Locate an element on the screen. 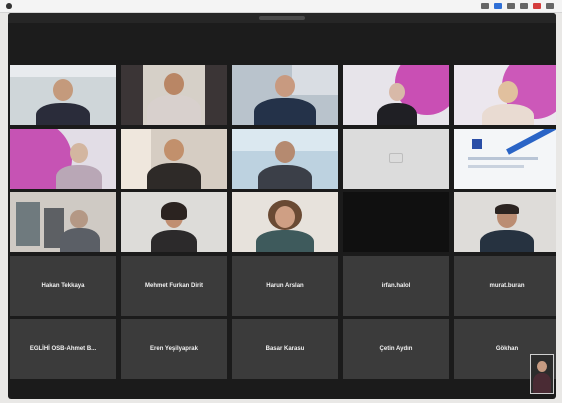 The image size is (562, 403). self-view-thumbnail is located at coordinates (542, 374).